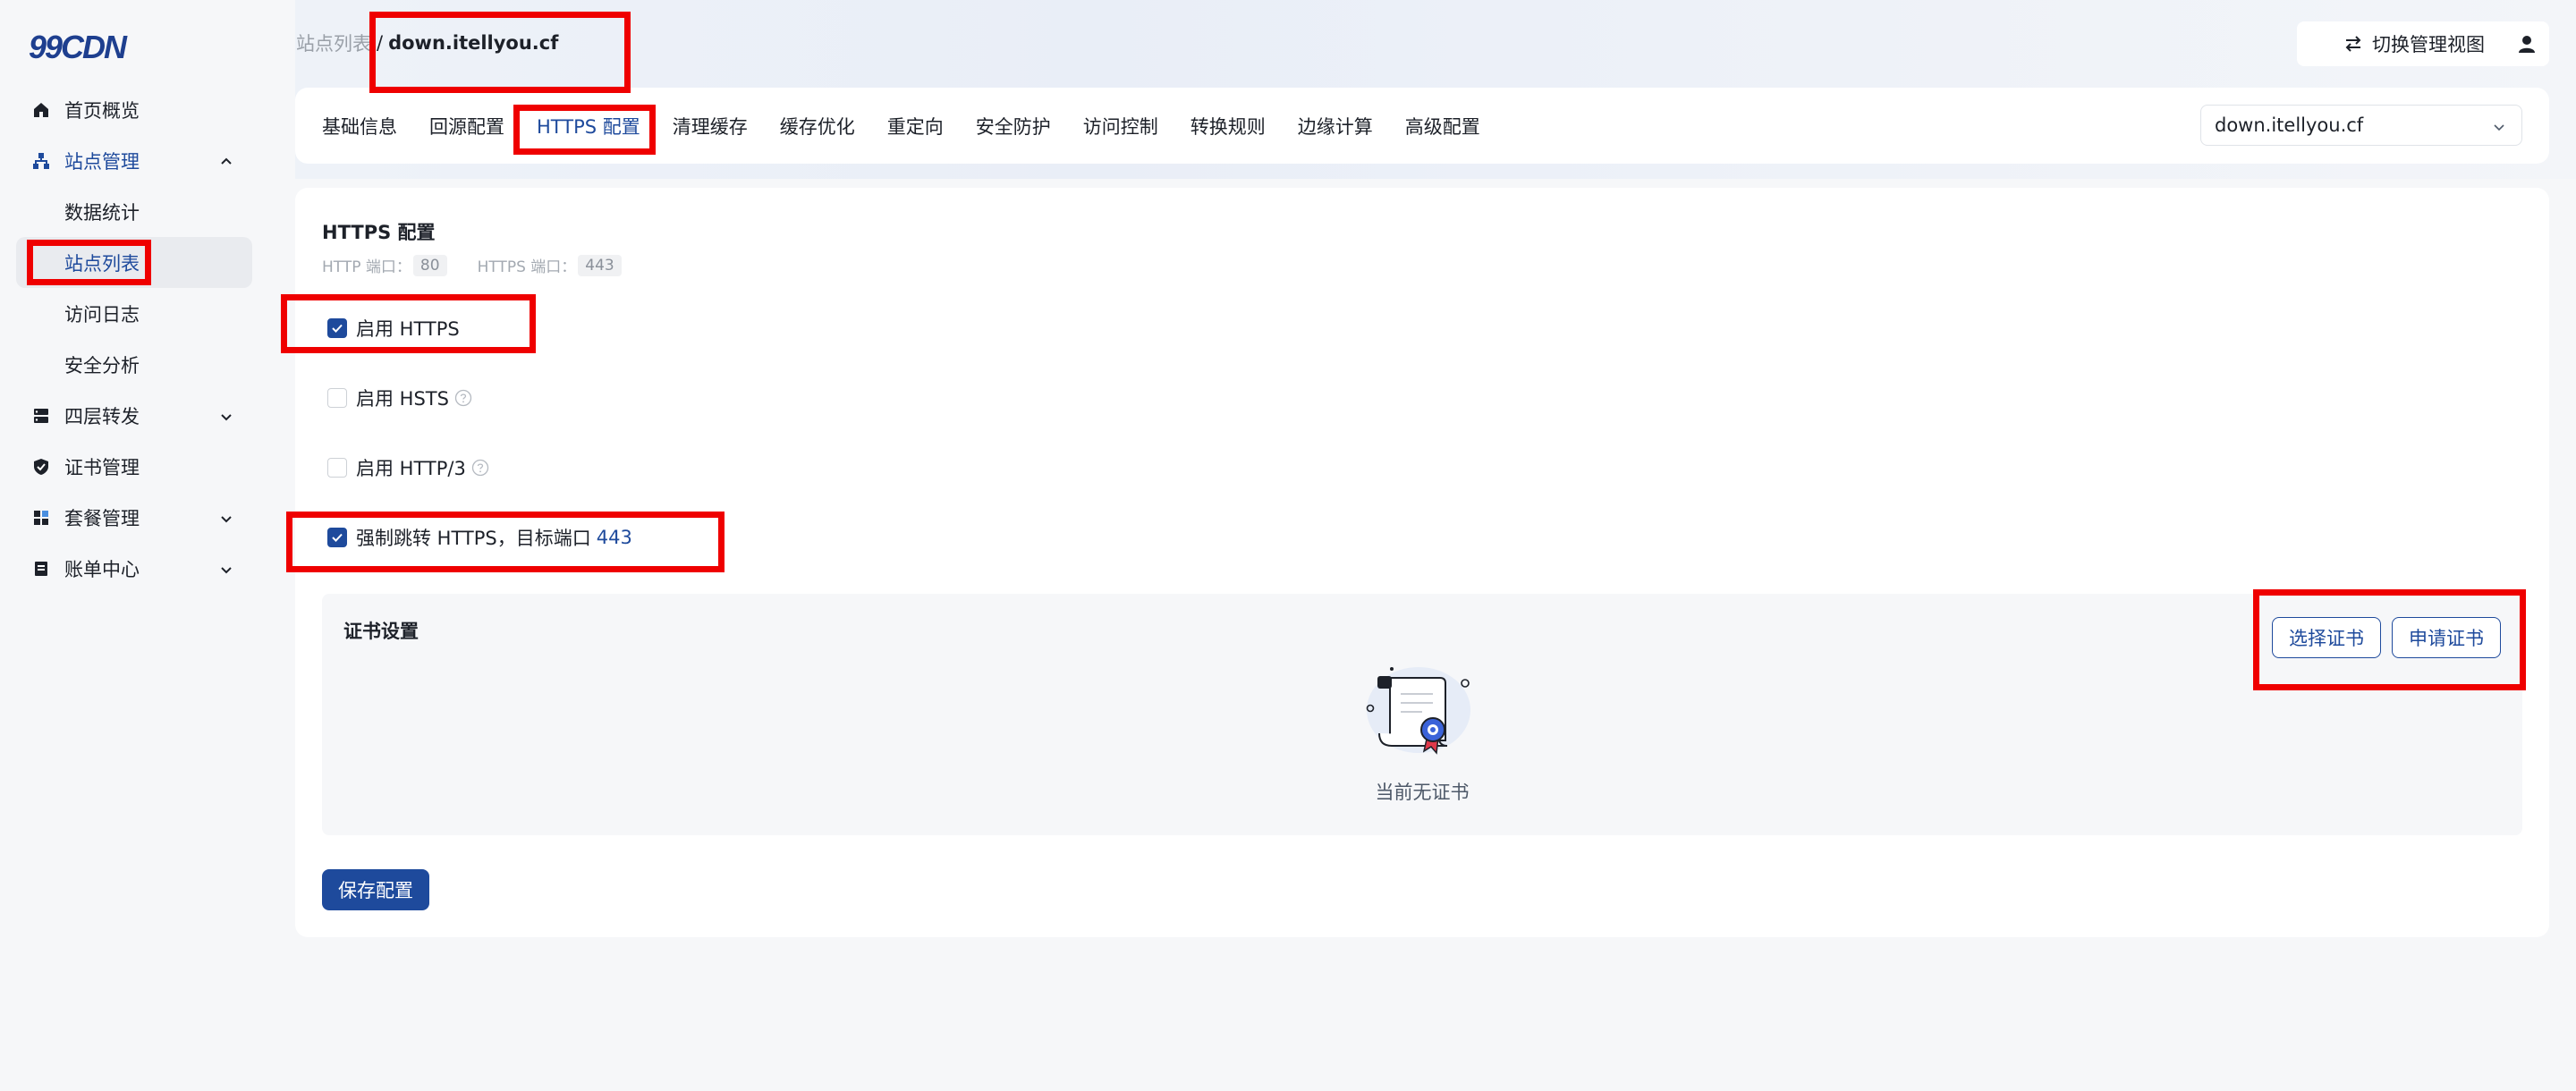 The width and height of the screenshot is (2576, 1091). What do you see at coordinates (134, 568) in the screenshot?
I see `sidebar-item-billing: 账单中心` at bounding box center [134, 568].